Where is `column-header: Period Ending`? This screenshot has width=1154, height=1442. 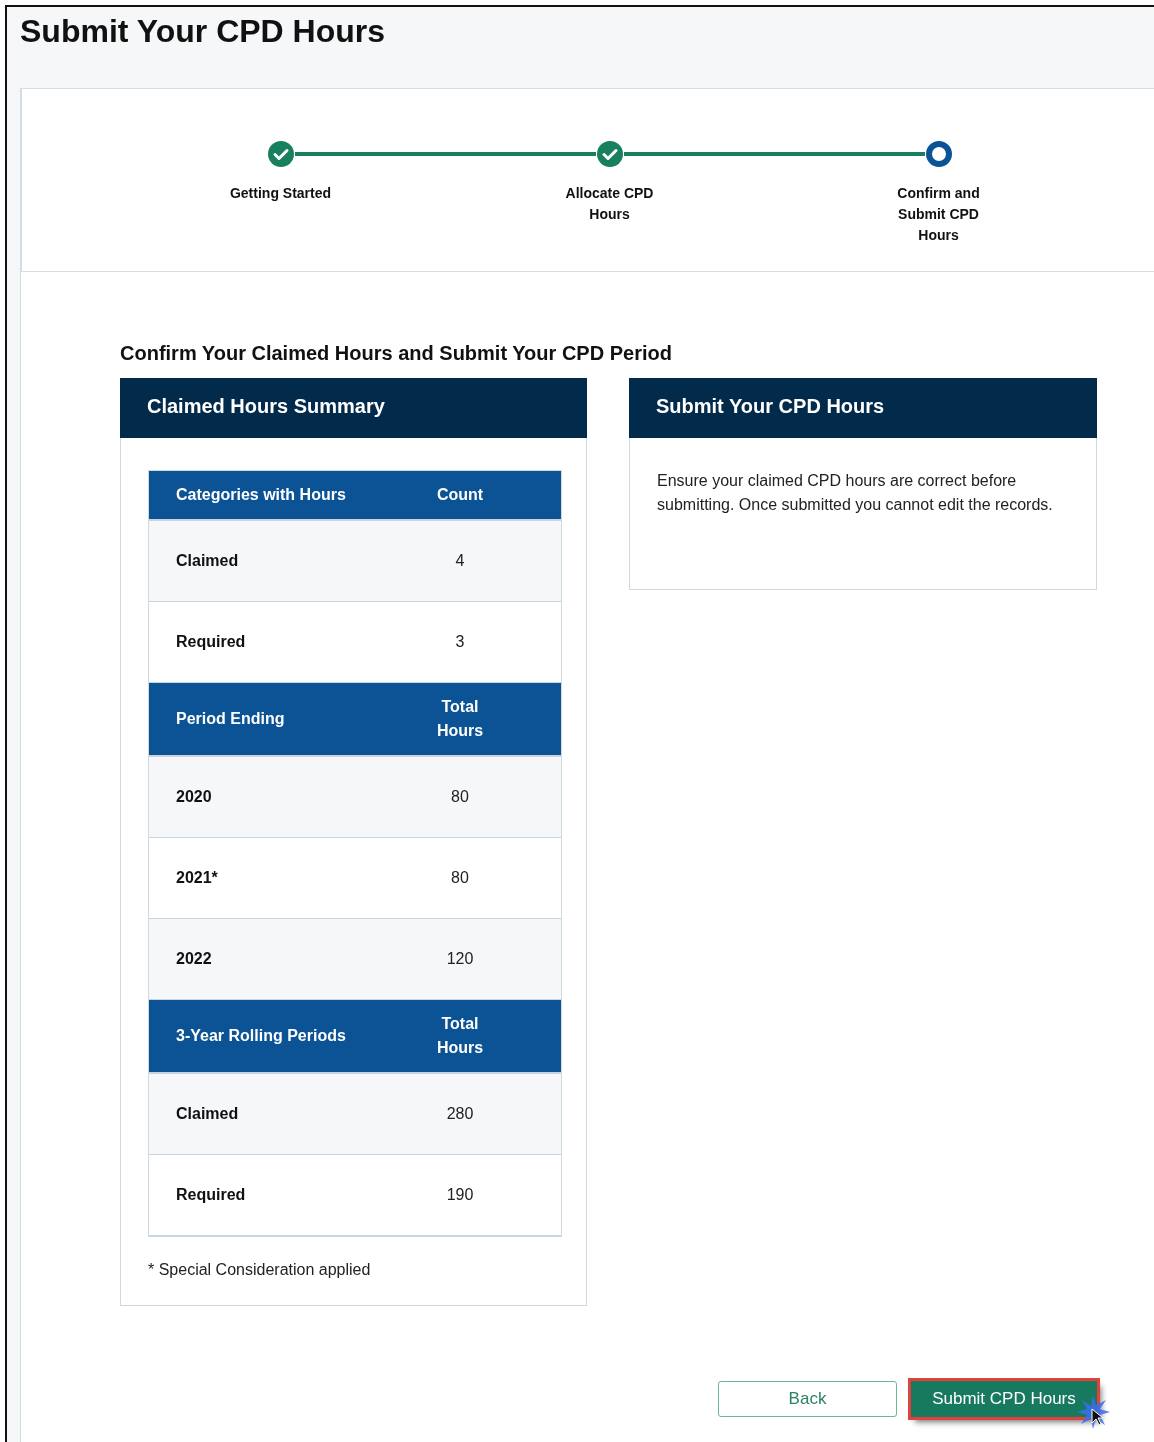
column-header: Period Ending is located at coordinates (230, 719).